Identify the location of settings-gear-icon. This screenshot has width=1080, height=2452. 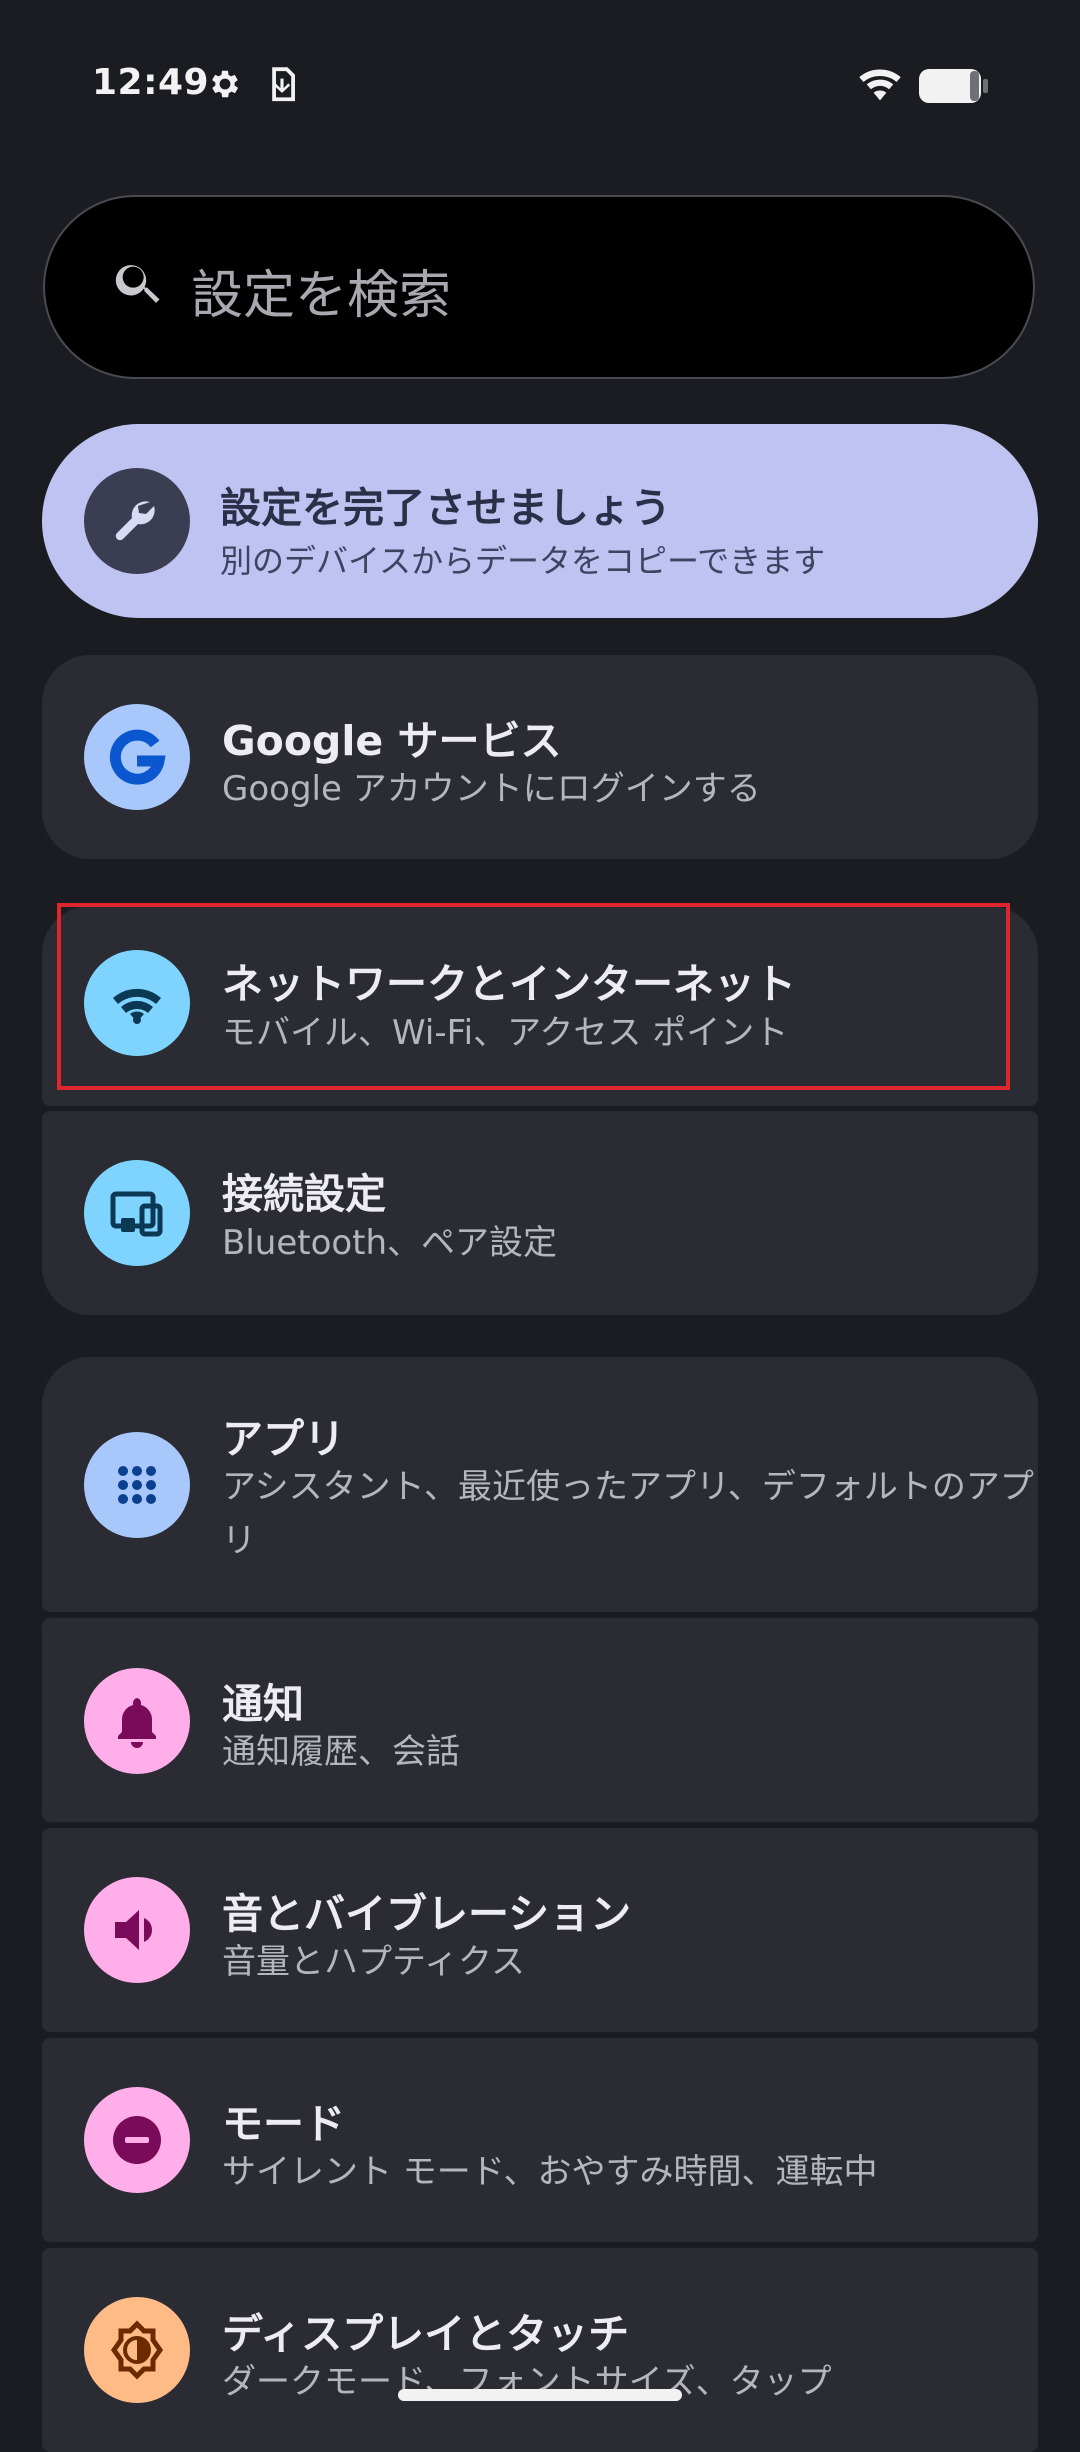
(225, 86).